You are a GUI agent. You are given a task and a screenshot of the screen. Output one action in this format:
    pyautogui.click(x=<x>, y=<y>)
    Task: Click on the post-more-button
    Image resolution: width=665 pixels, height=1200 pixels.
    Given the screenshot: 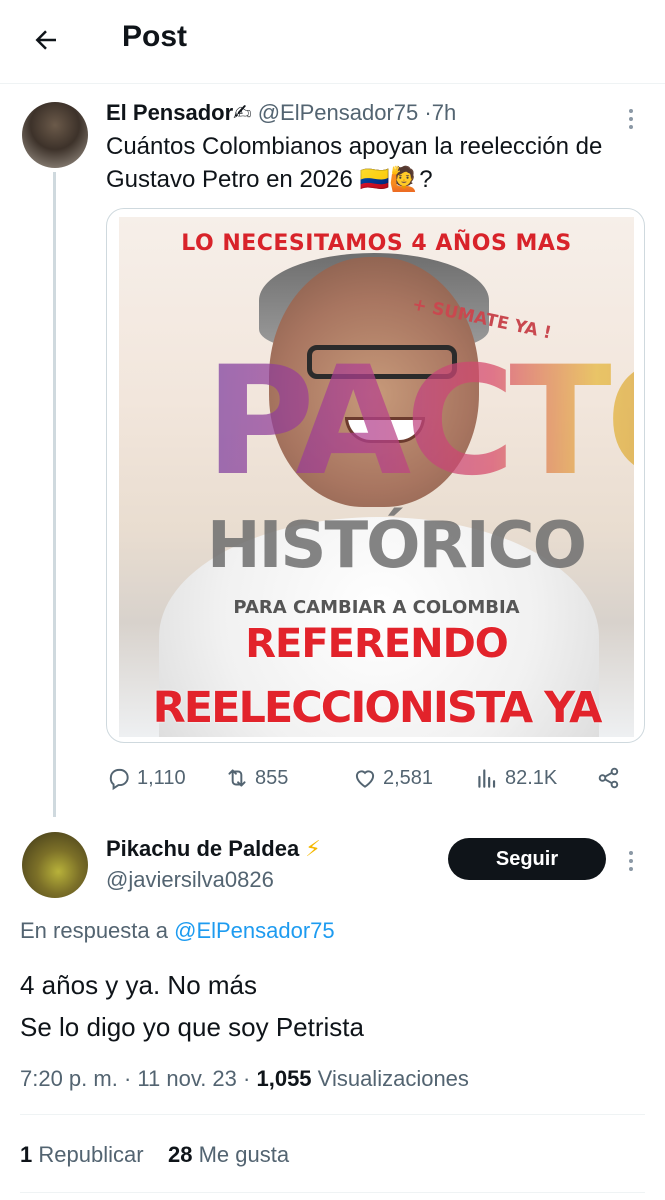 What is the action you would take?
    pyautogui.click(x=631, y=119)
    